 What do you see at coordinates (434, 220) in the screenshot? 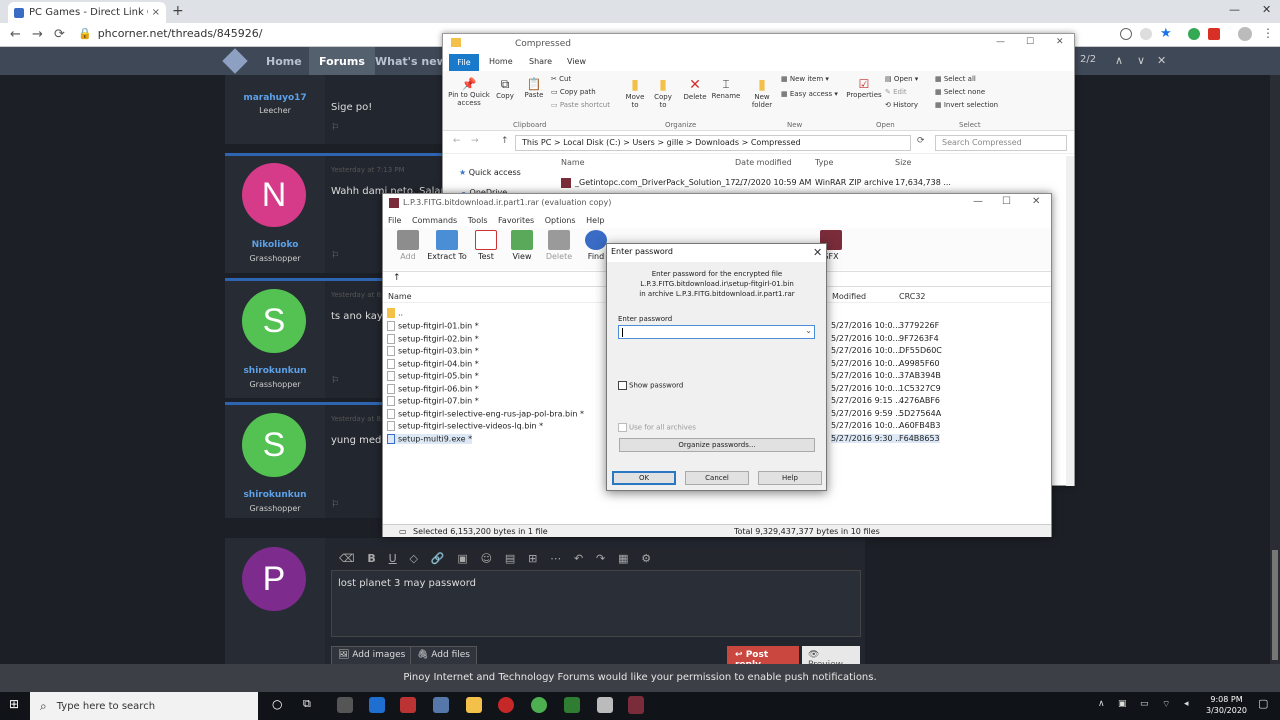
I see `menu-commands: Commands` at bounding box center [434, 220].